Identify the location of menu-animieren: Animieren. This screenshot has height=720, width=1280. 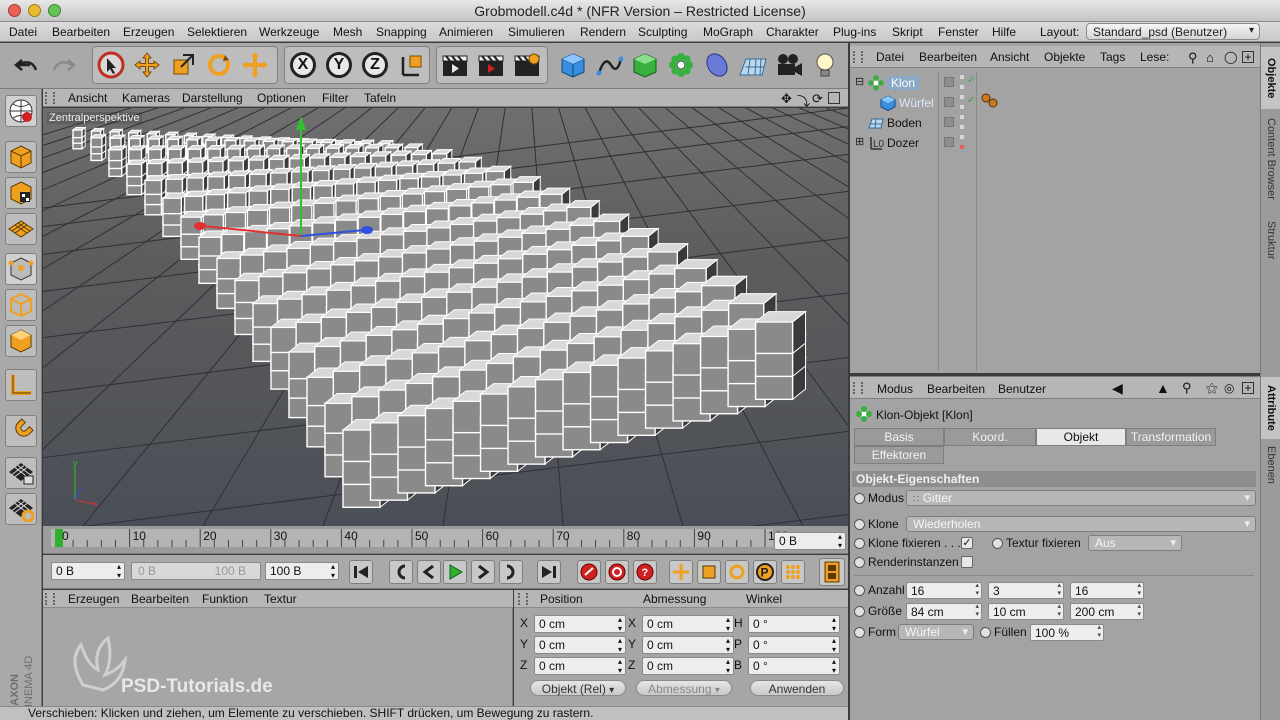
(466, 32).